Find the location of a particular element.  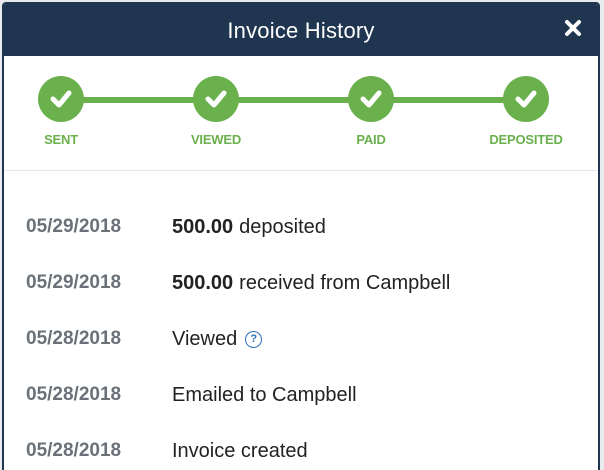

history-row: 05/29/2018 500.00 received from Campbell is located at coordinates (301, 283).